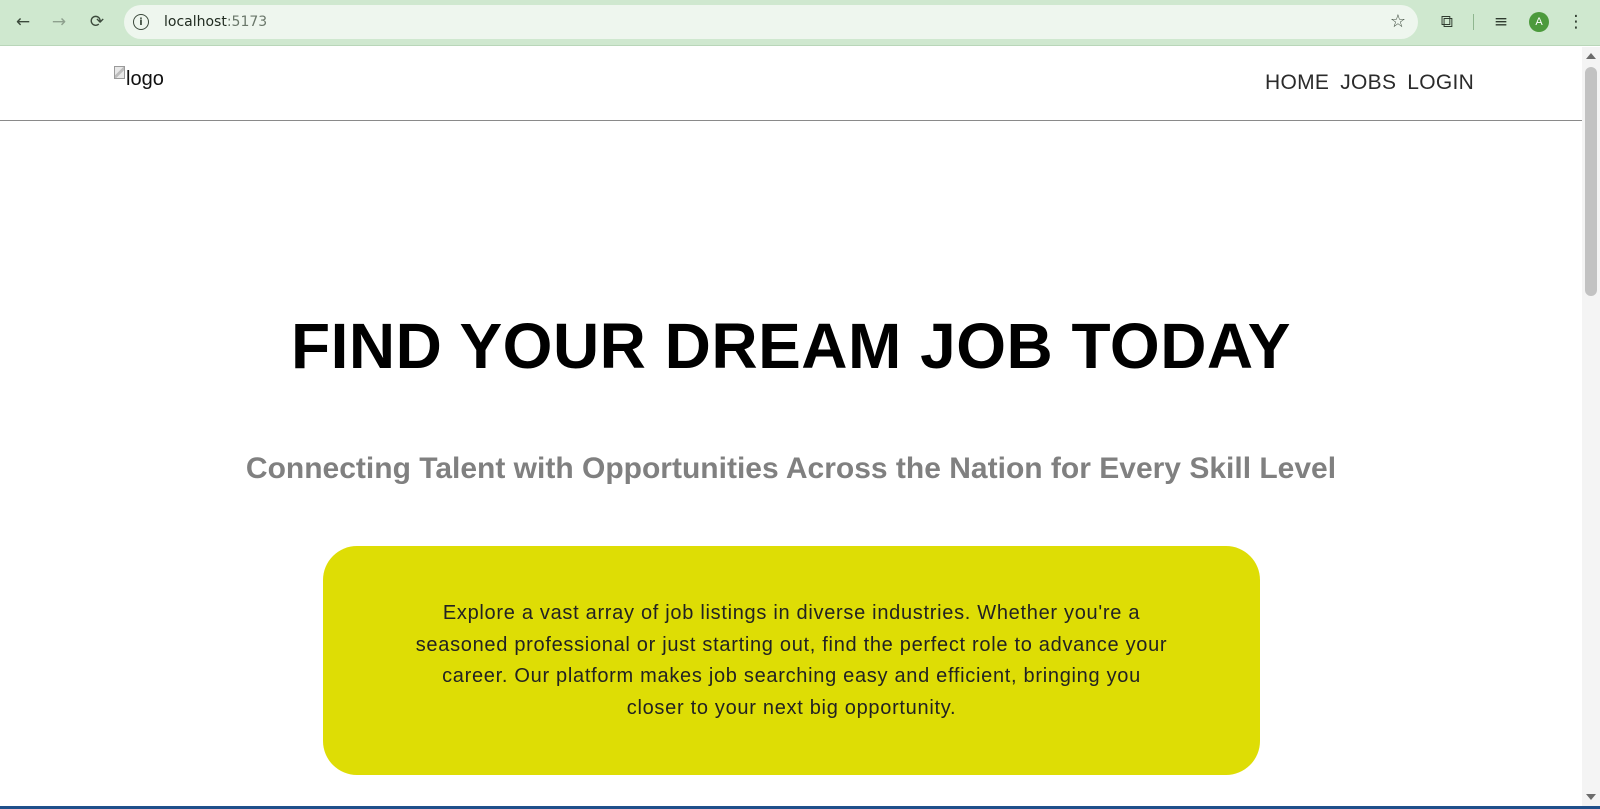 The image size is (1600, 809). I want to click on reload-icon: ⟳, so click(97, 22).